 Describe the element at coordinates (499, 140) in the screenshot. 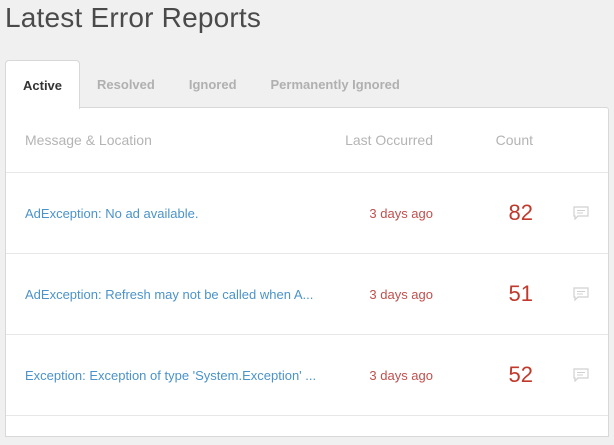

I see `header-count: Count` at that location.